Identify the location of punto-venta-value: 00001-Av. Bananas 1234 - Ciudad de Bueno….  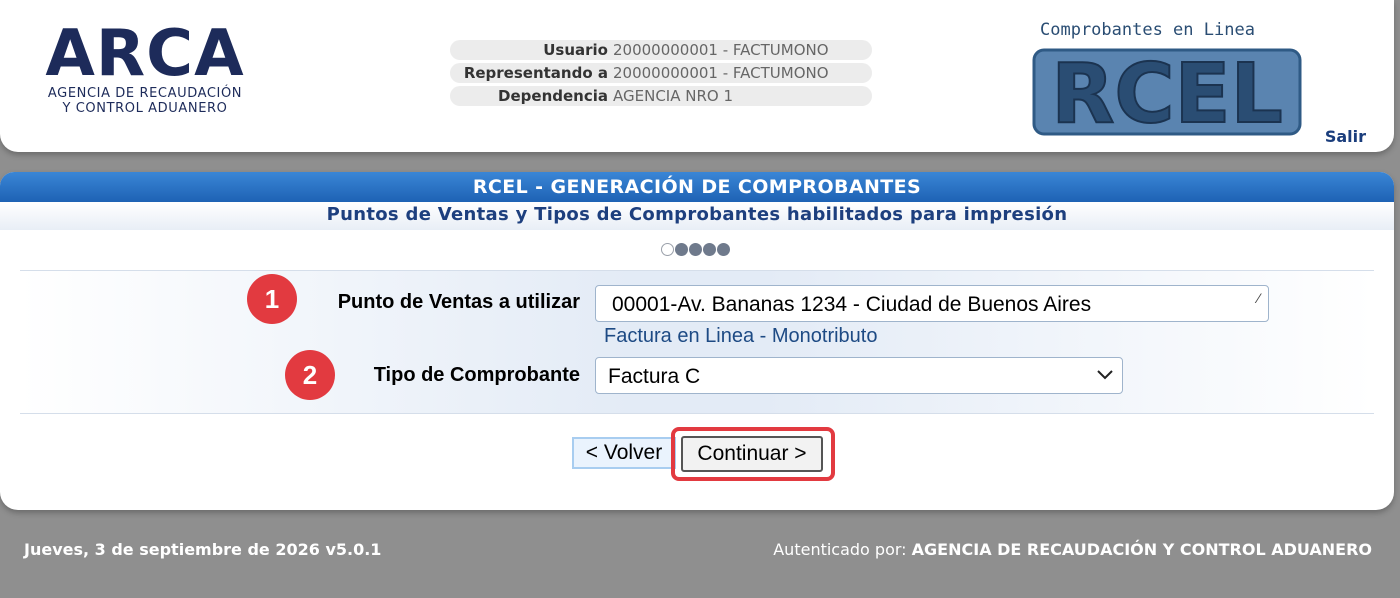
(852, 304).